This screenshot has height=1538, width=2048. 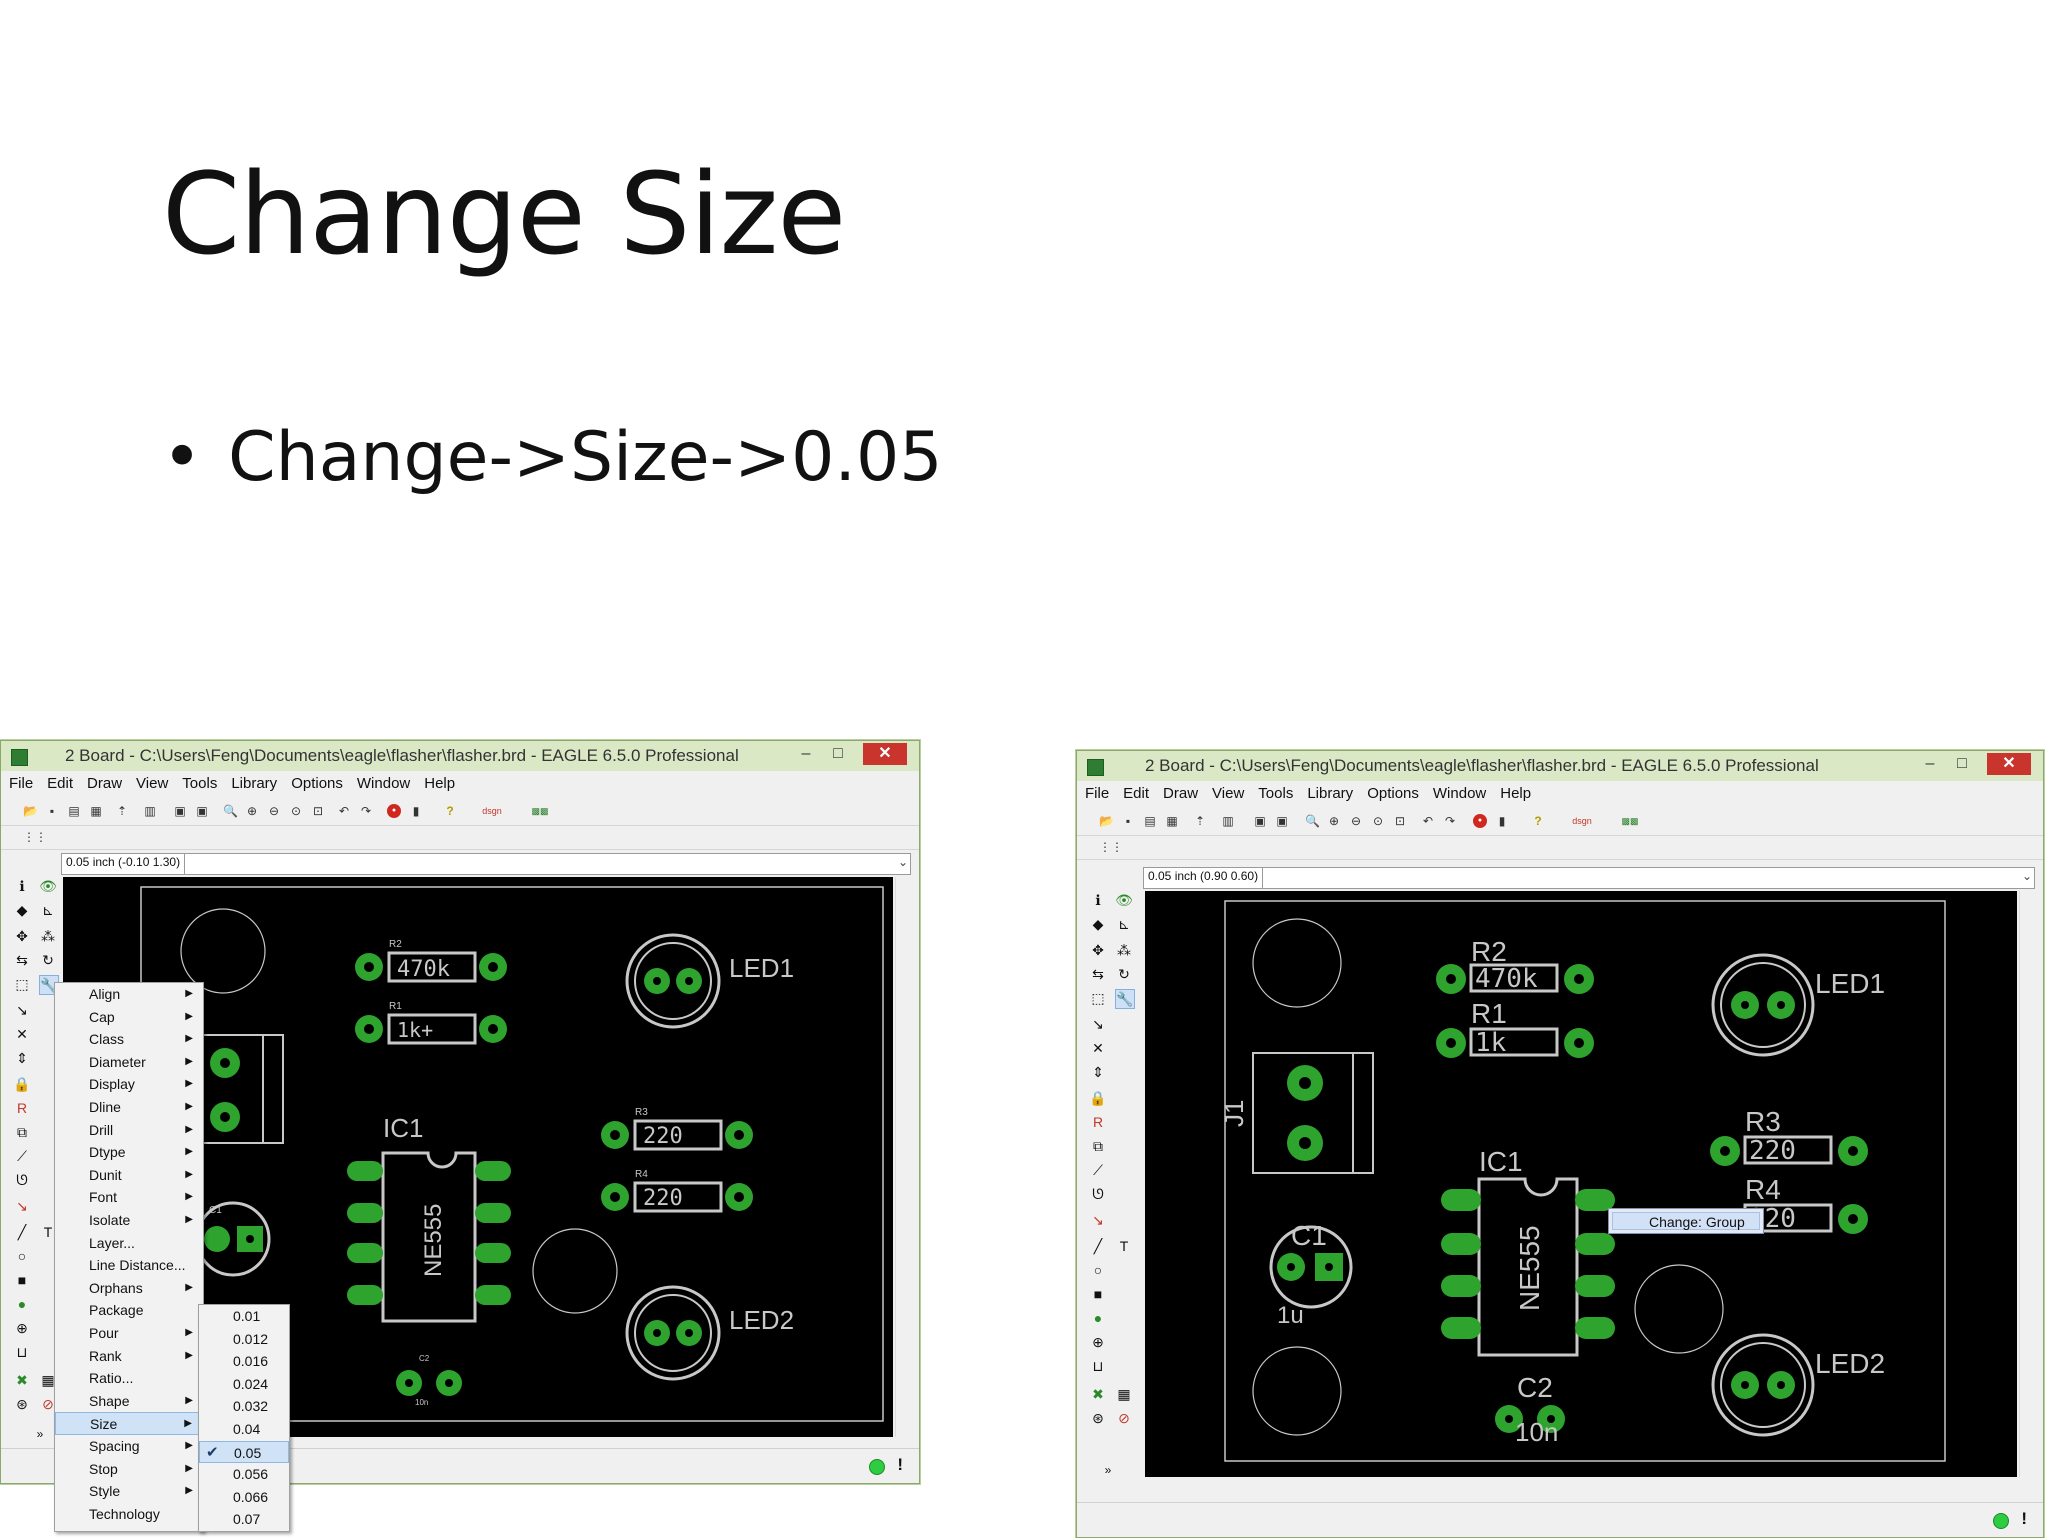 I want to click on size-option: 0.024, so click(x=244, y=1384).